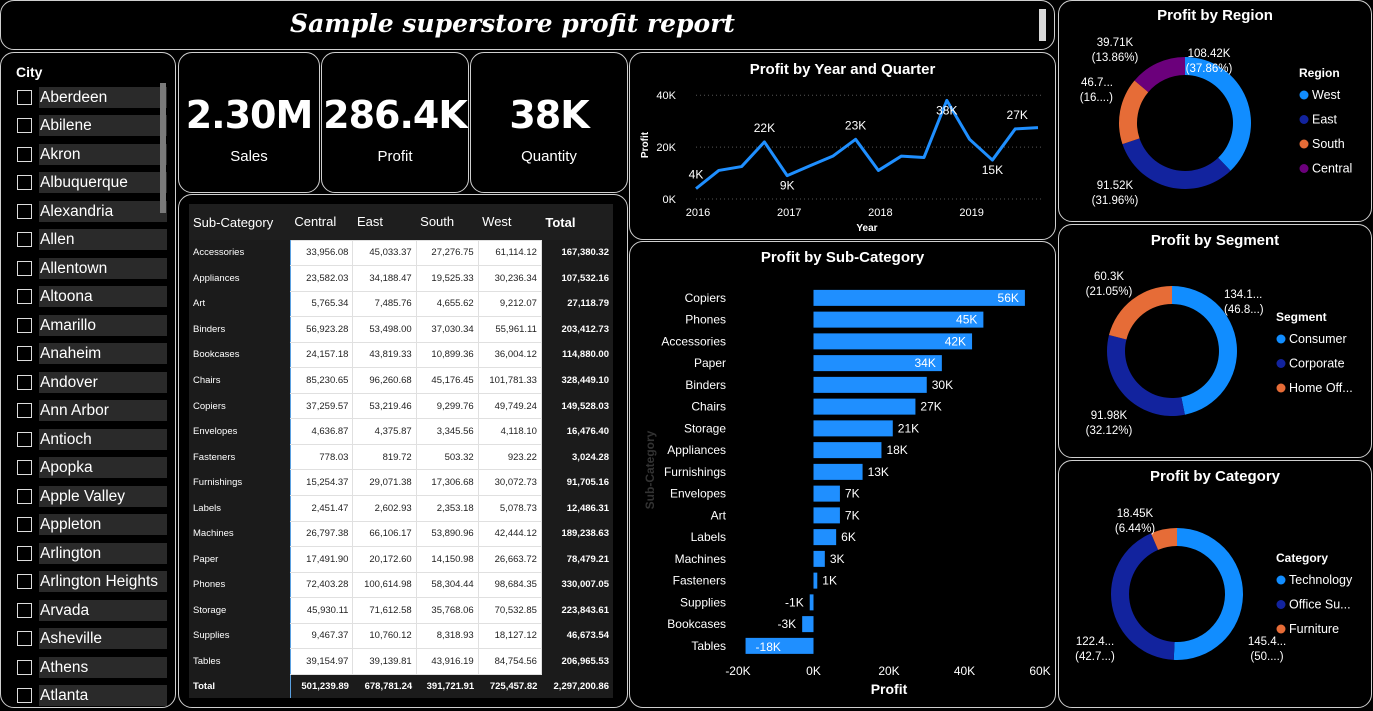 This screenshot has height=711, width=1373. I want to click on matrix-cell: 10,899.36, so click(447, 355).